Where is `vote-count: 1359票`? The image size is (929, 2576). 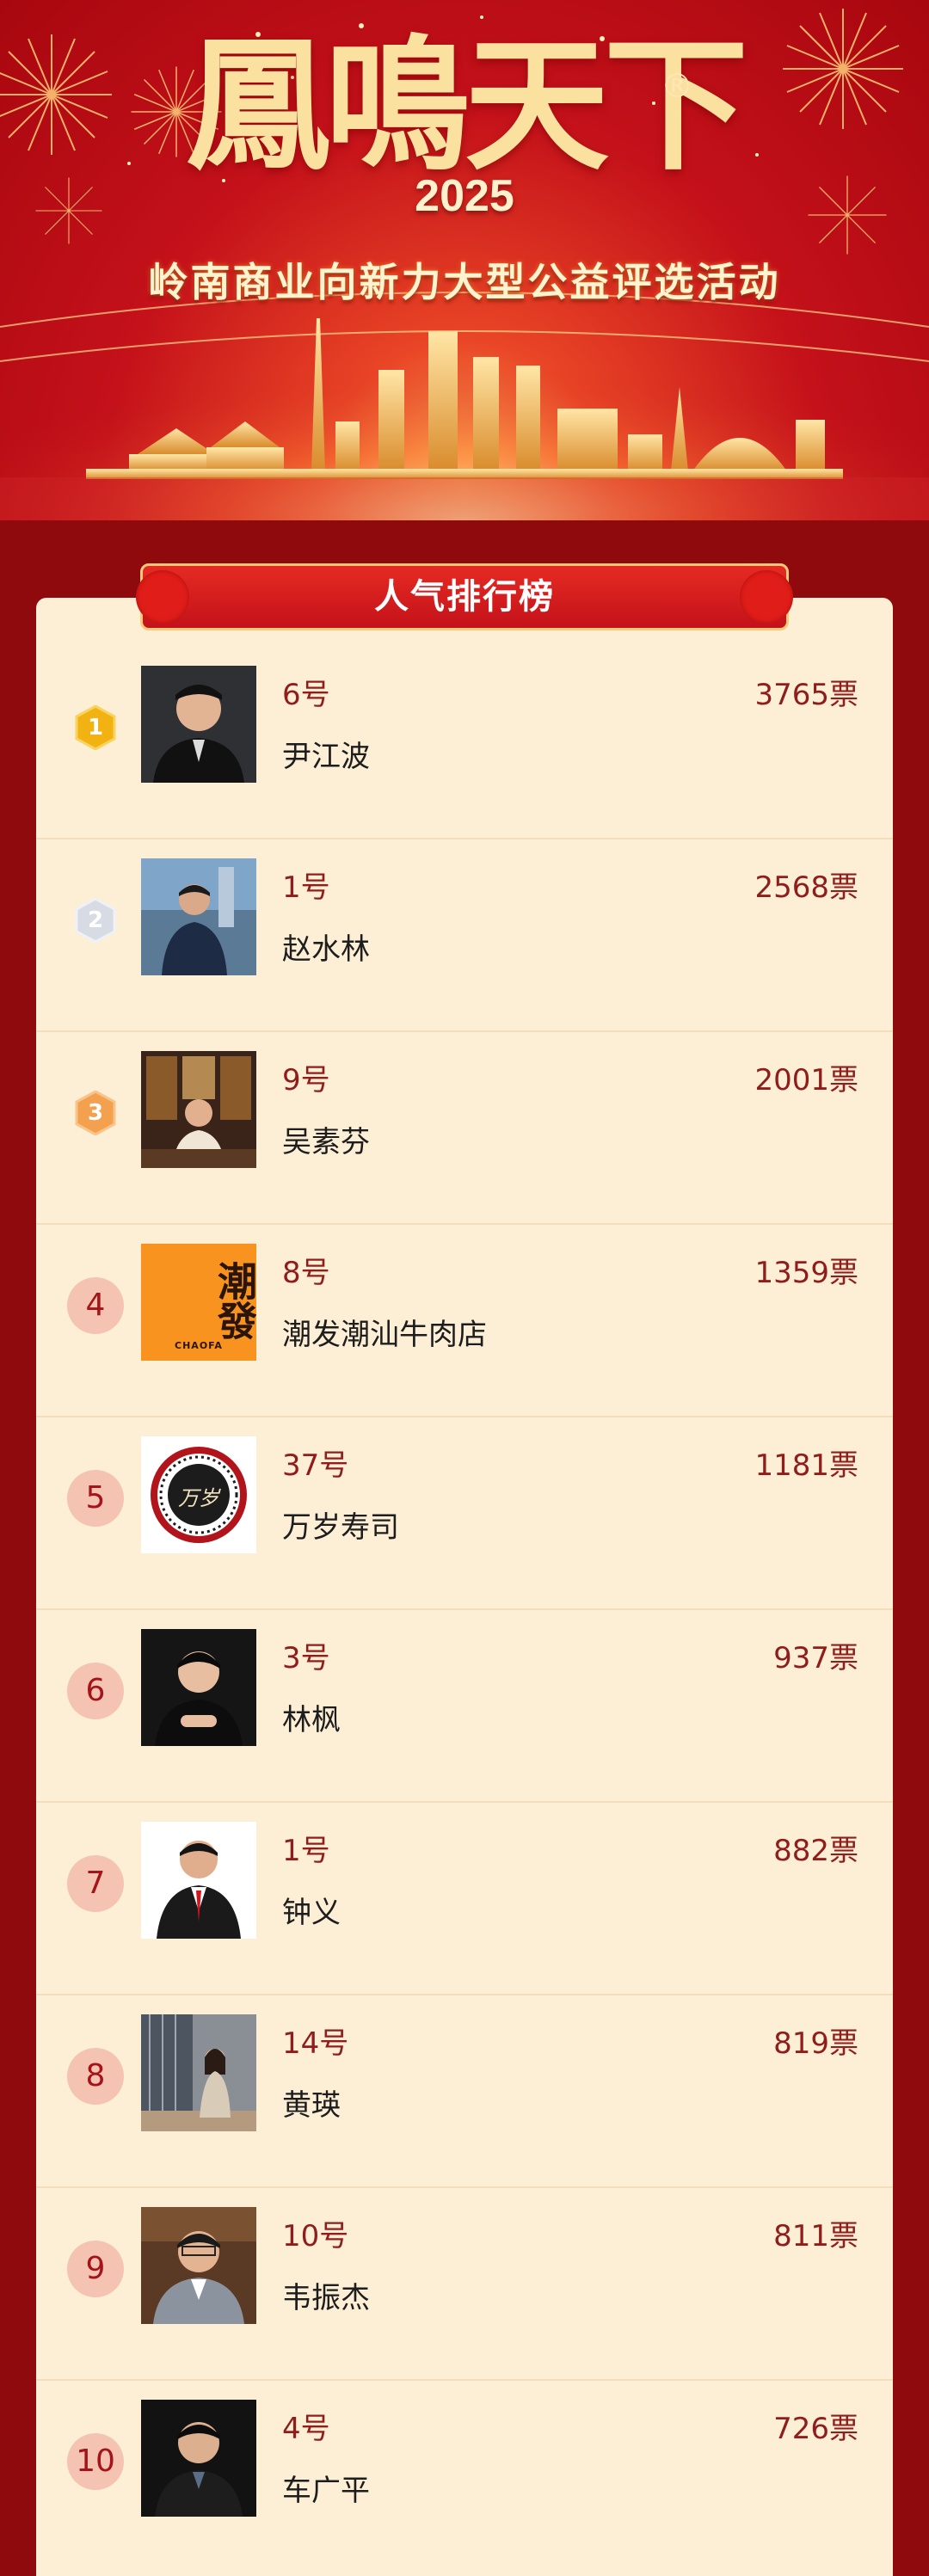
vote-count: 1359票 is located at coordinates (806, 1273).